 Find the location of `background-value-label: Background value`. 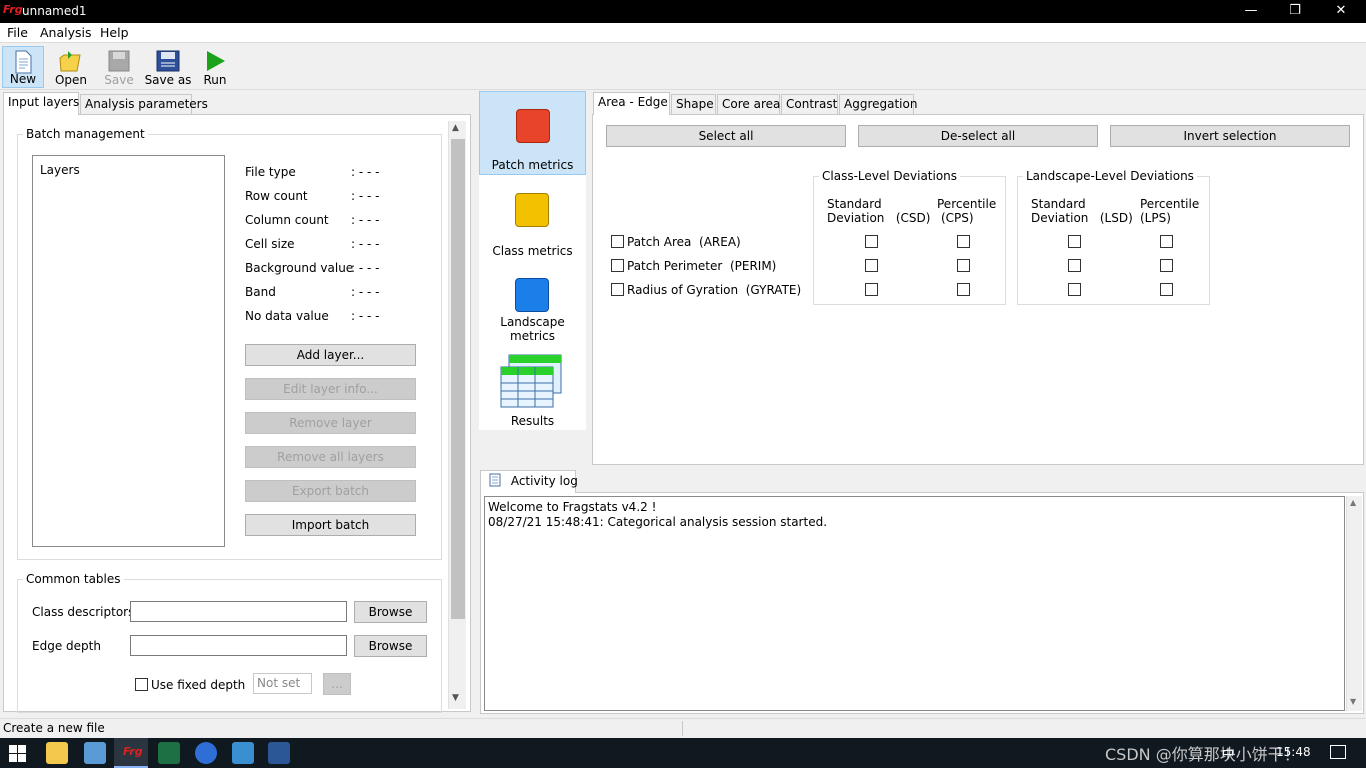

background-value-label: Background value is located at coordinates (299, 268).